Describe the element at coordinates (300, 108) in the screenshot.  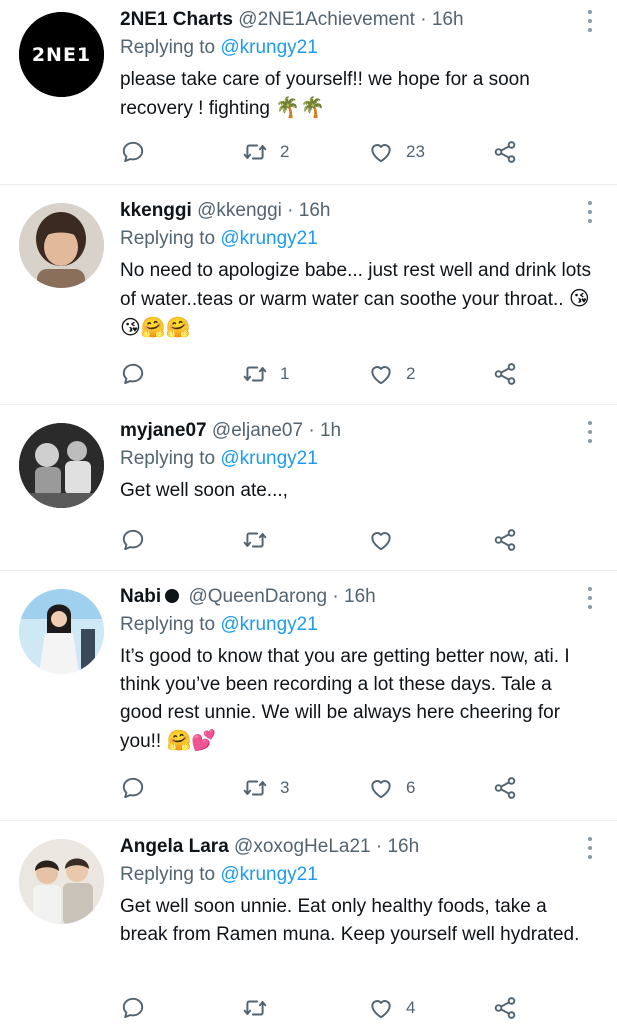
I see `tweet-emoji: 🌴🌴` at that location.